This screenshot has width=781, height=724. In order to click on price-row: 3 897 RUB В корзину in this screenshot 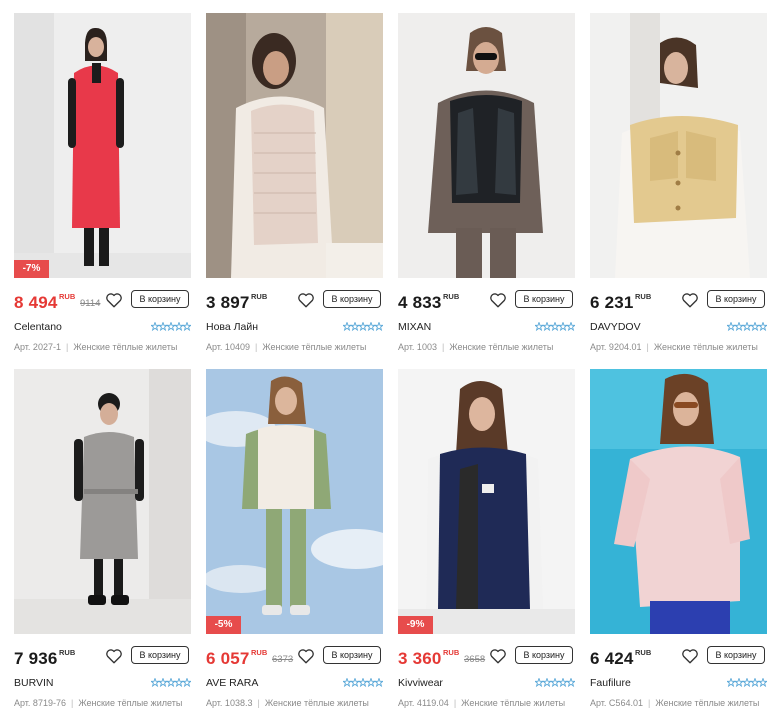, I will do `click(294, 305)`.